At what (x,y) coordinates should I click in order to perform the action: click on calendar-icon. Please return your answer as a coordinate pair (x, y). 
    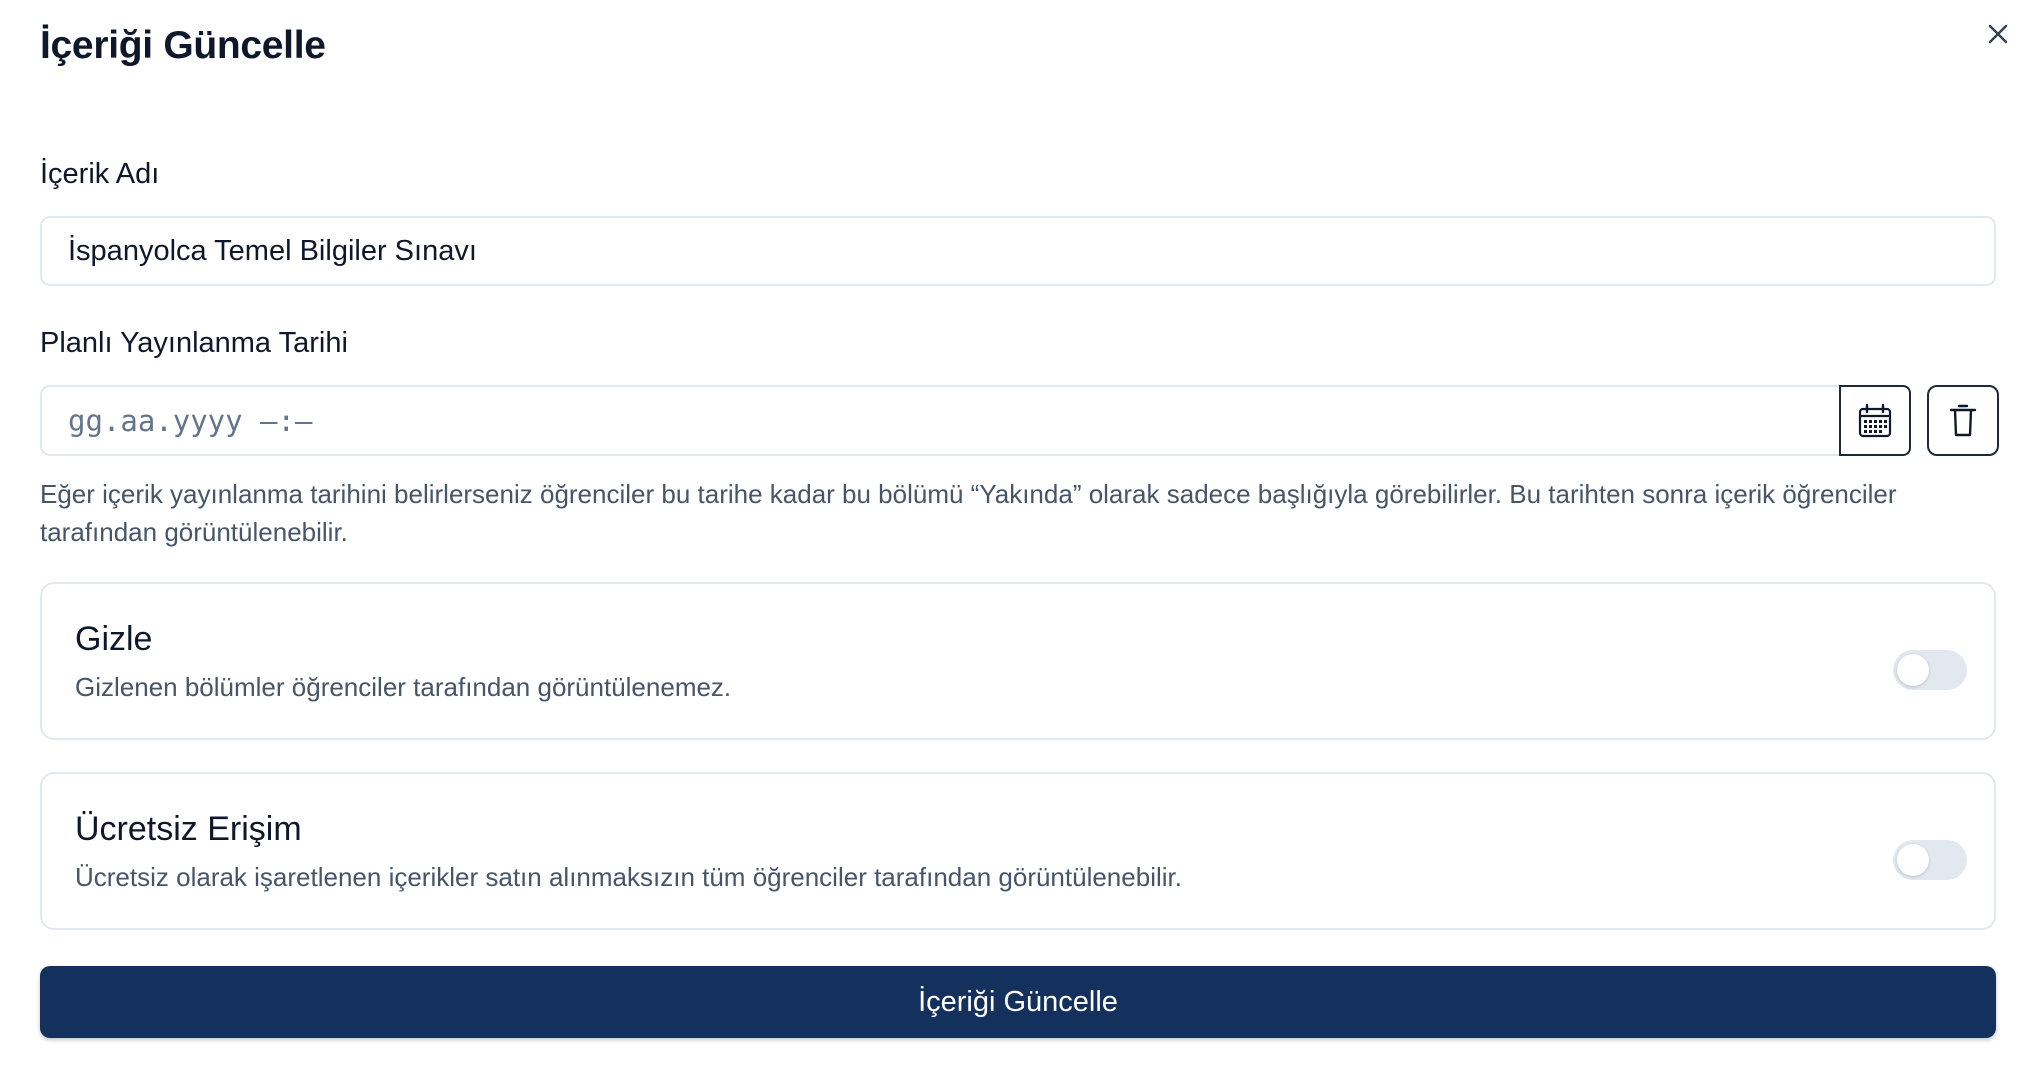
    Looking at the image, I should click on (1875, 420).